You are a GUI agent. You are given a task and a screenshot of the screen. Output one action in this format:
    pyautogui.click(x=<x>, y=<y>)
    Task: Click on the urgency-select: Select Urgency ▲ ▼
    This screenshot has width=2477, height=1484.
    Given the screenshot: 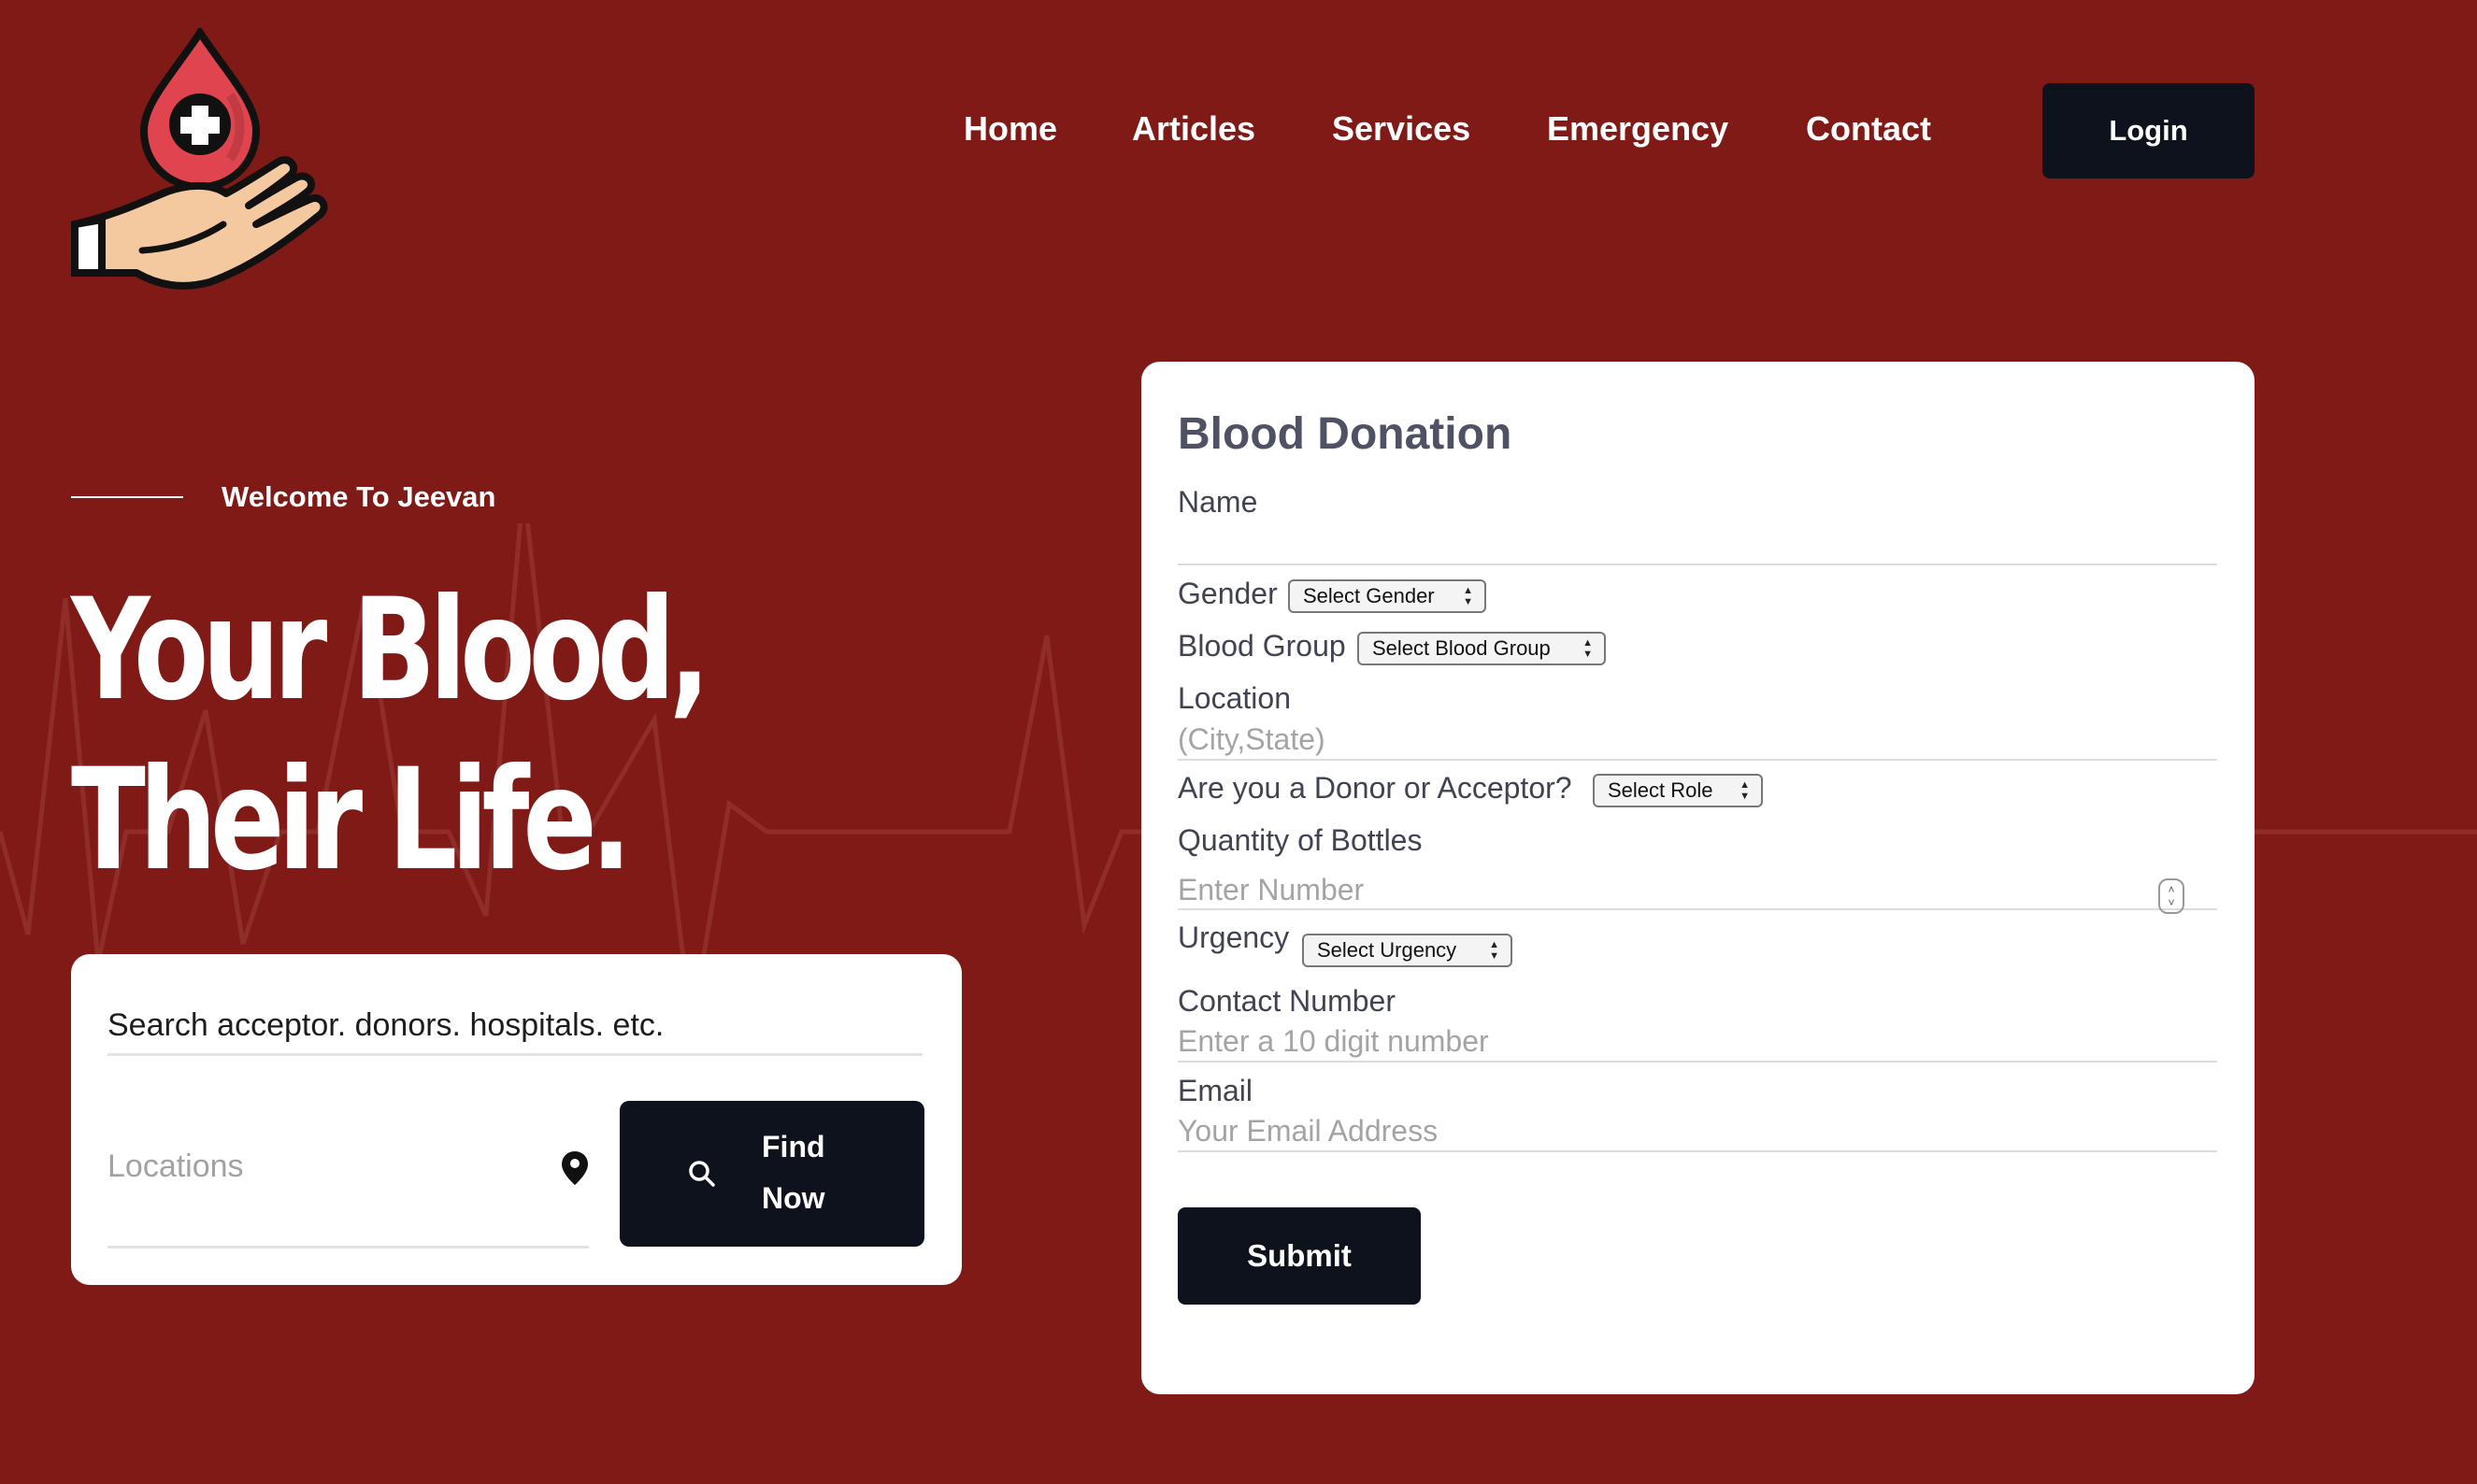 What is the action you would take?
    pyautogui.click(x=1407, y=950)
    